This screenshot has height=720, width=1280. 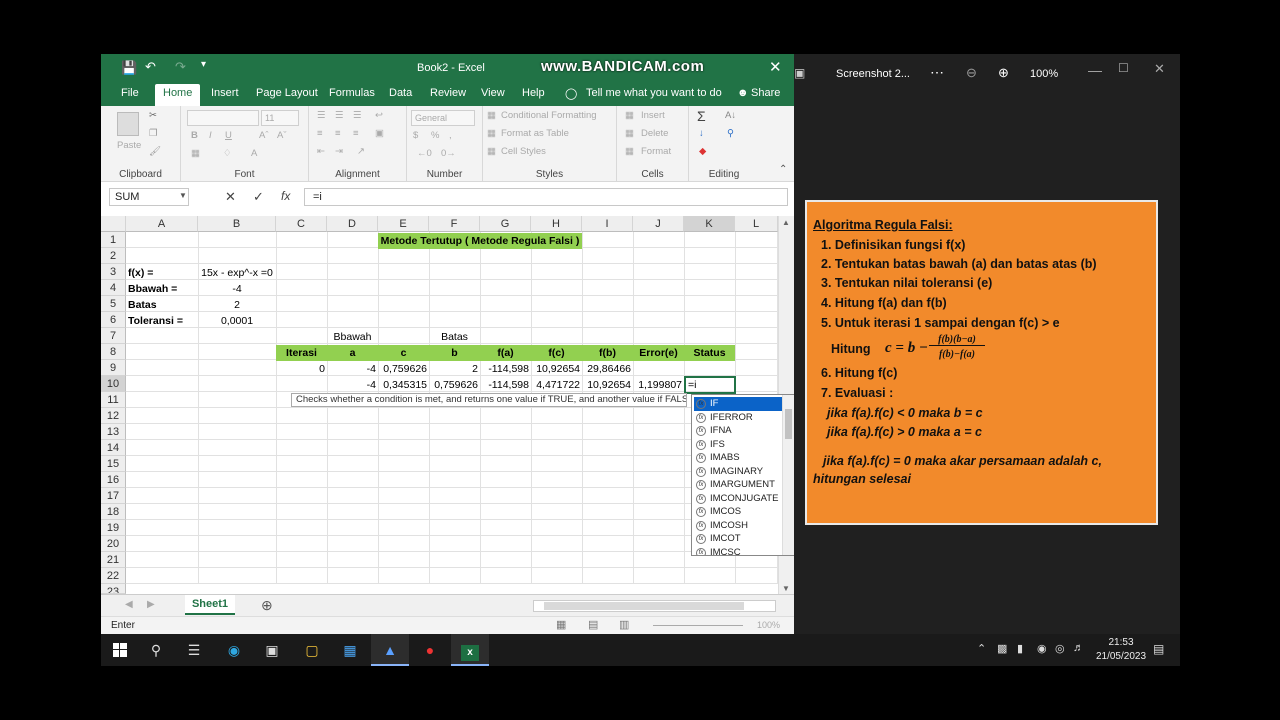 What do you see at coordinates (203, 64) in the screenshot?
I see `customize-toolbar-icon: ▾` at bounding box center [203, 64].